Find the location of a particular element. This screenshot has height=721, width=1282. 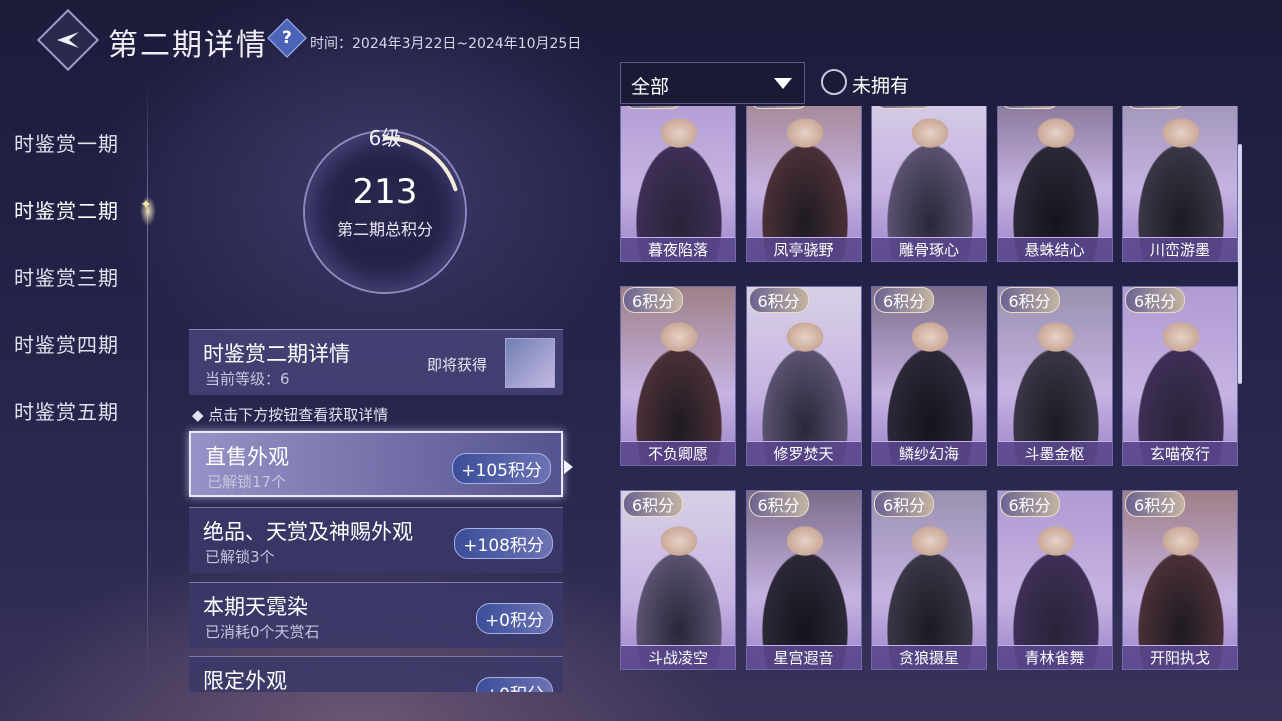

category-sub: 已消耗0个天赏石 is located at coordinates (262, 632).